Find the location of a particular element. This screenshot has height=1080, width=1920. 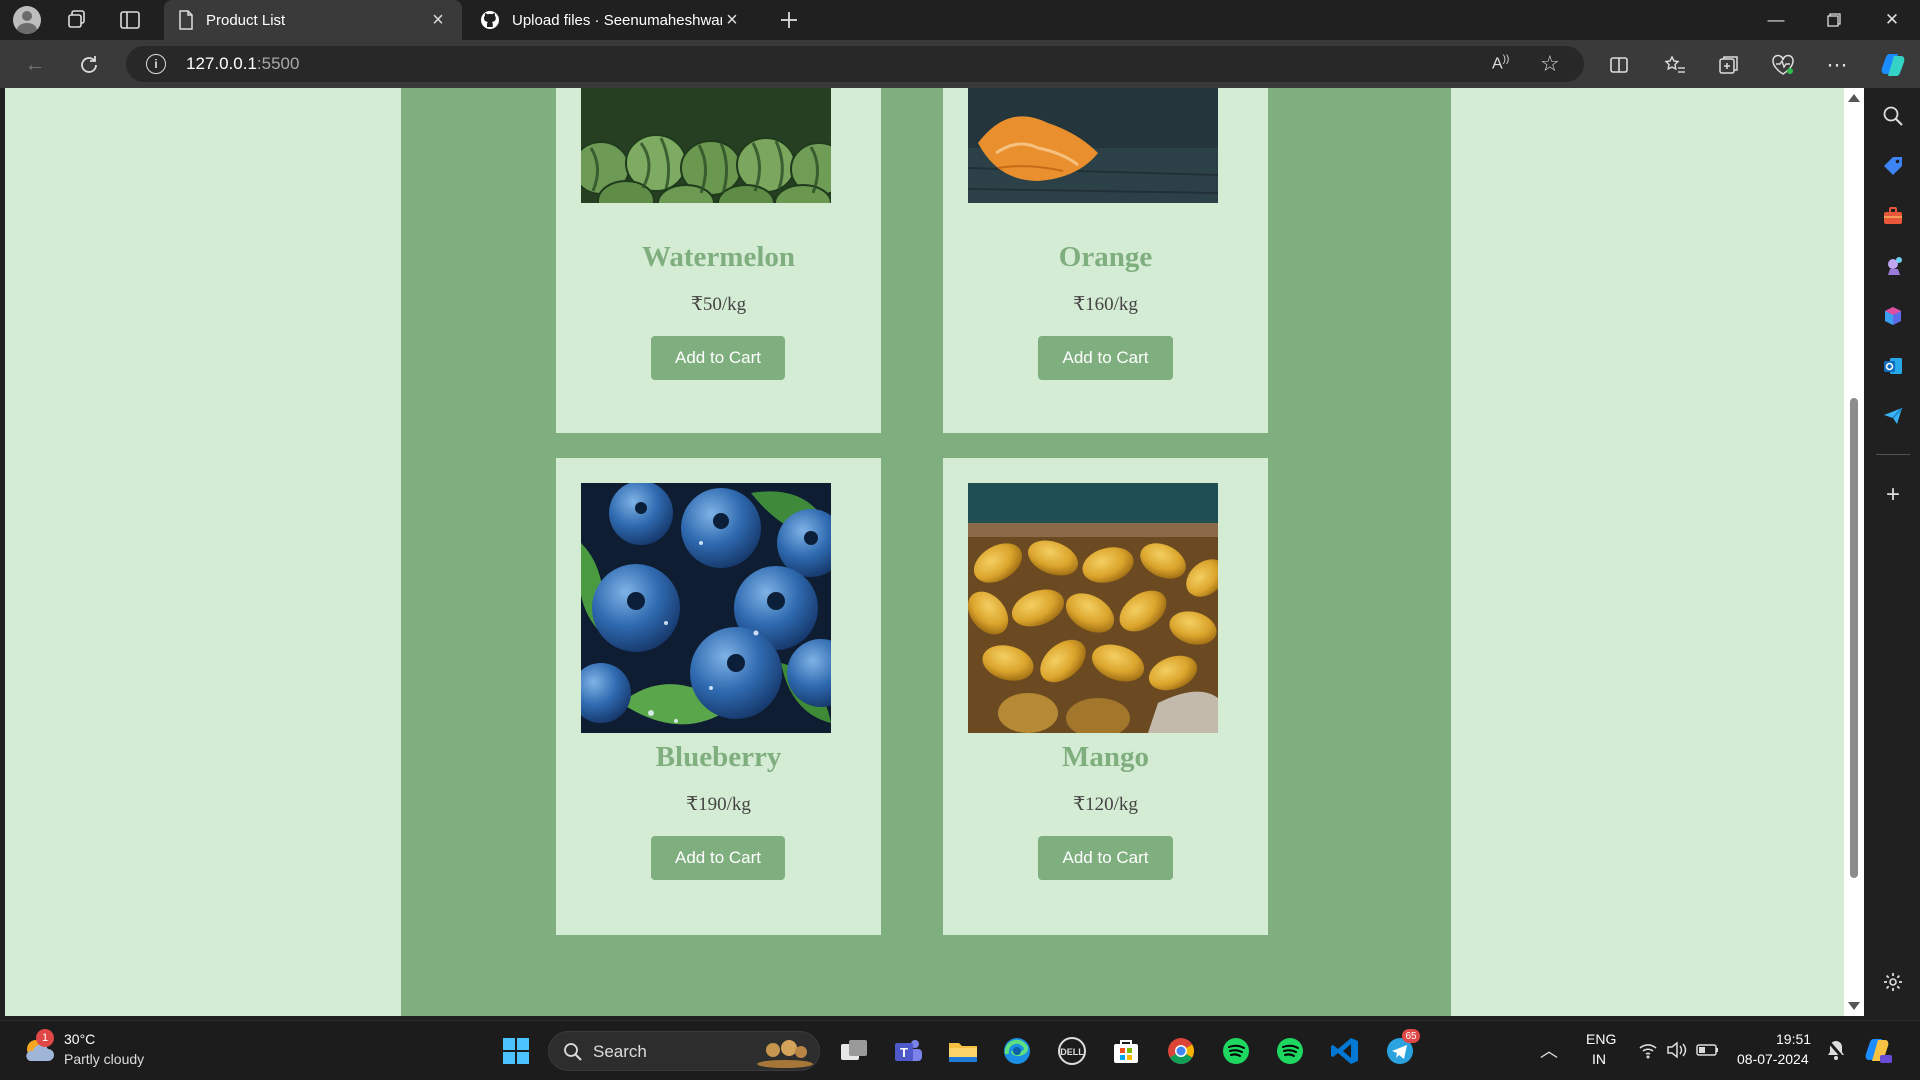

product-name: Watermelon is located at coordinates (718, 257).